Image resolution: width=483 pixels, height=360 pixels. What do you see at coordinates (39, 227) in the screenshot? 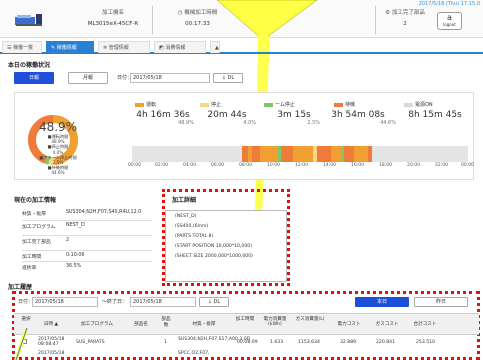
I see `current-key: 加工プログラム` at bounding box center [39, 227].